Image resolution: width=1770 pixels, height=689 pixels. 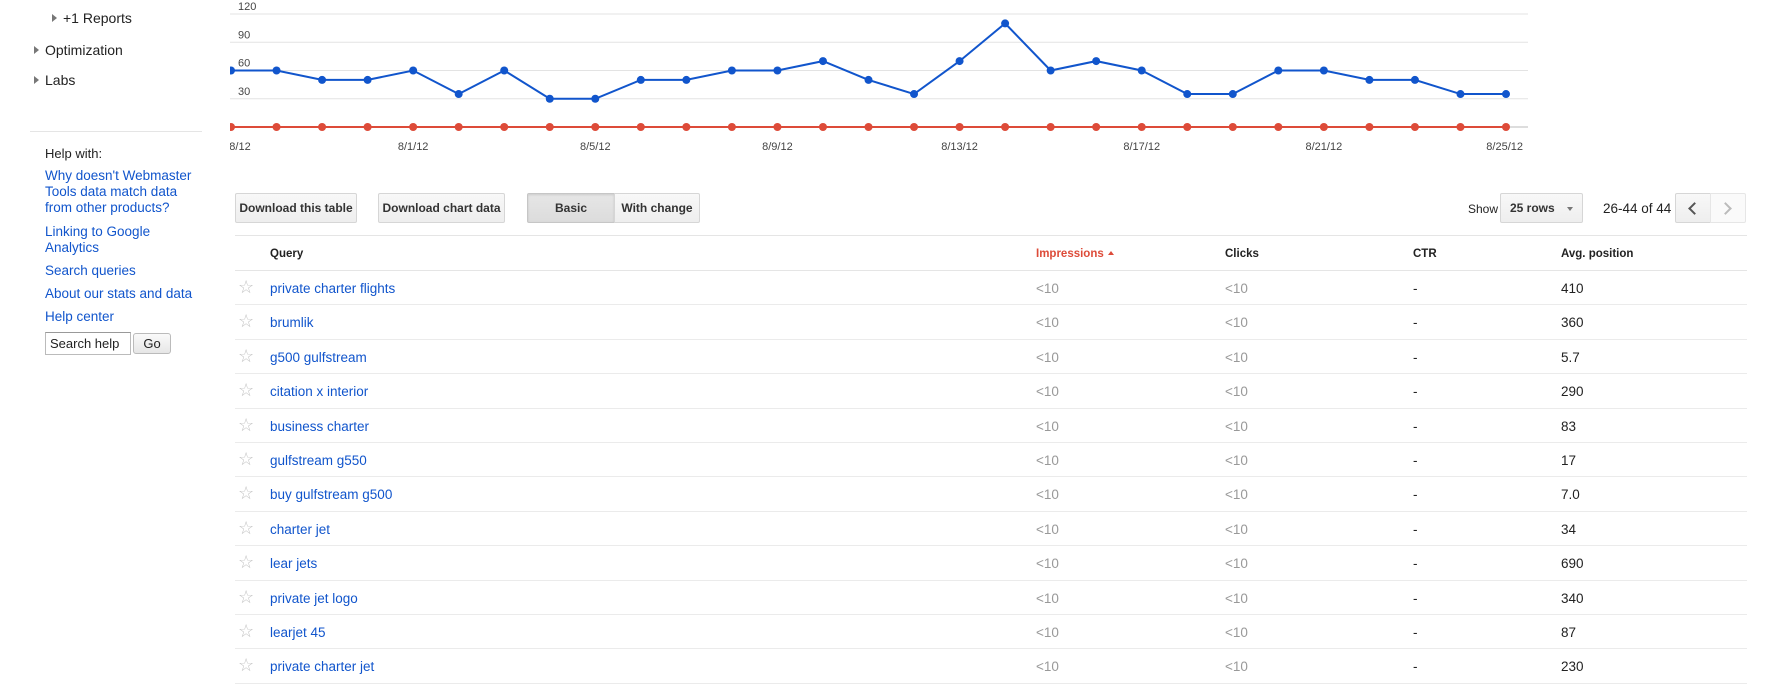 I want to click on help-link-stats-data: About our stats and data, so click(x=120, y=294).